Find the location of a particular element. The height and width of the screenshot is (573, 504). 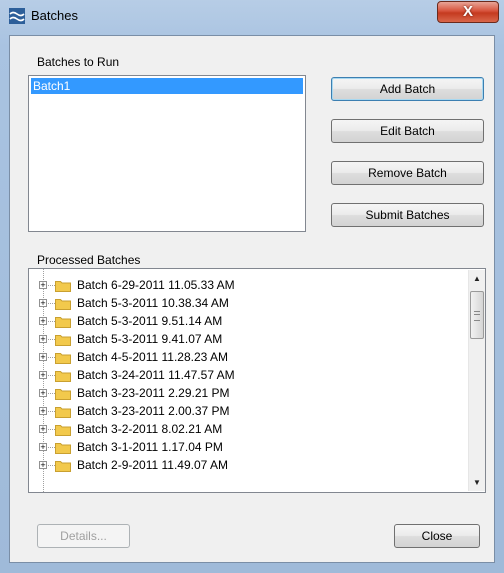

scroll-down-arrow-icon: ▼ is located at coordinates (477, 482).